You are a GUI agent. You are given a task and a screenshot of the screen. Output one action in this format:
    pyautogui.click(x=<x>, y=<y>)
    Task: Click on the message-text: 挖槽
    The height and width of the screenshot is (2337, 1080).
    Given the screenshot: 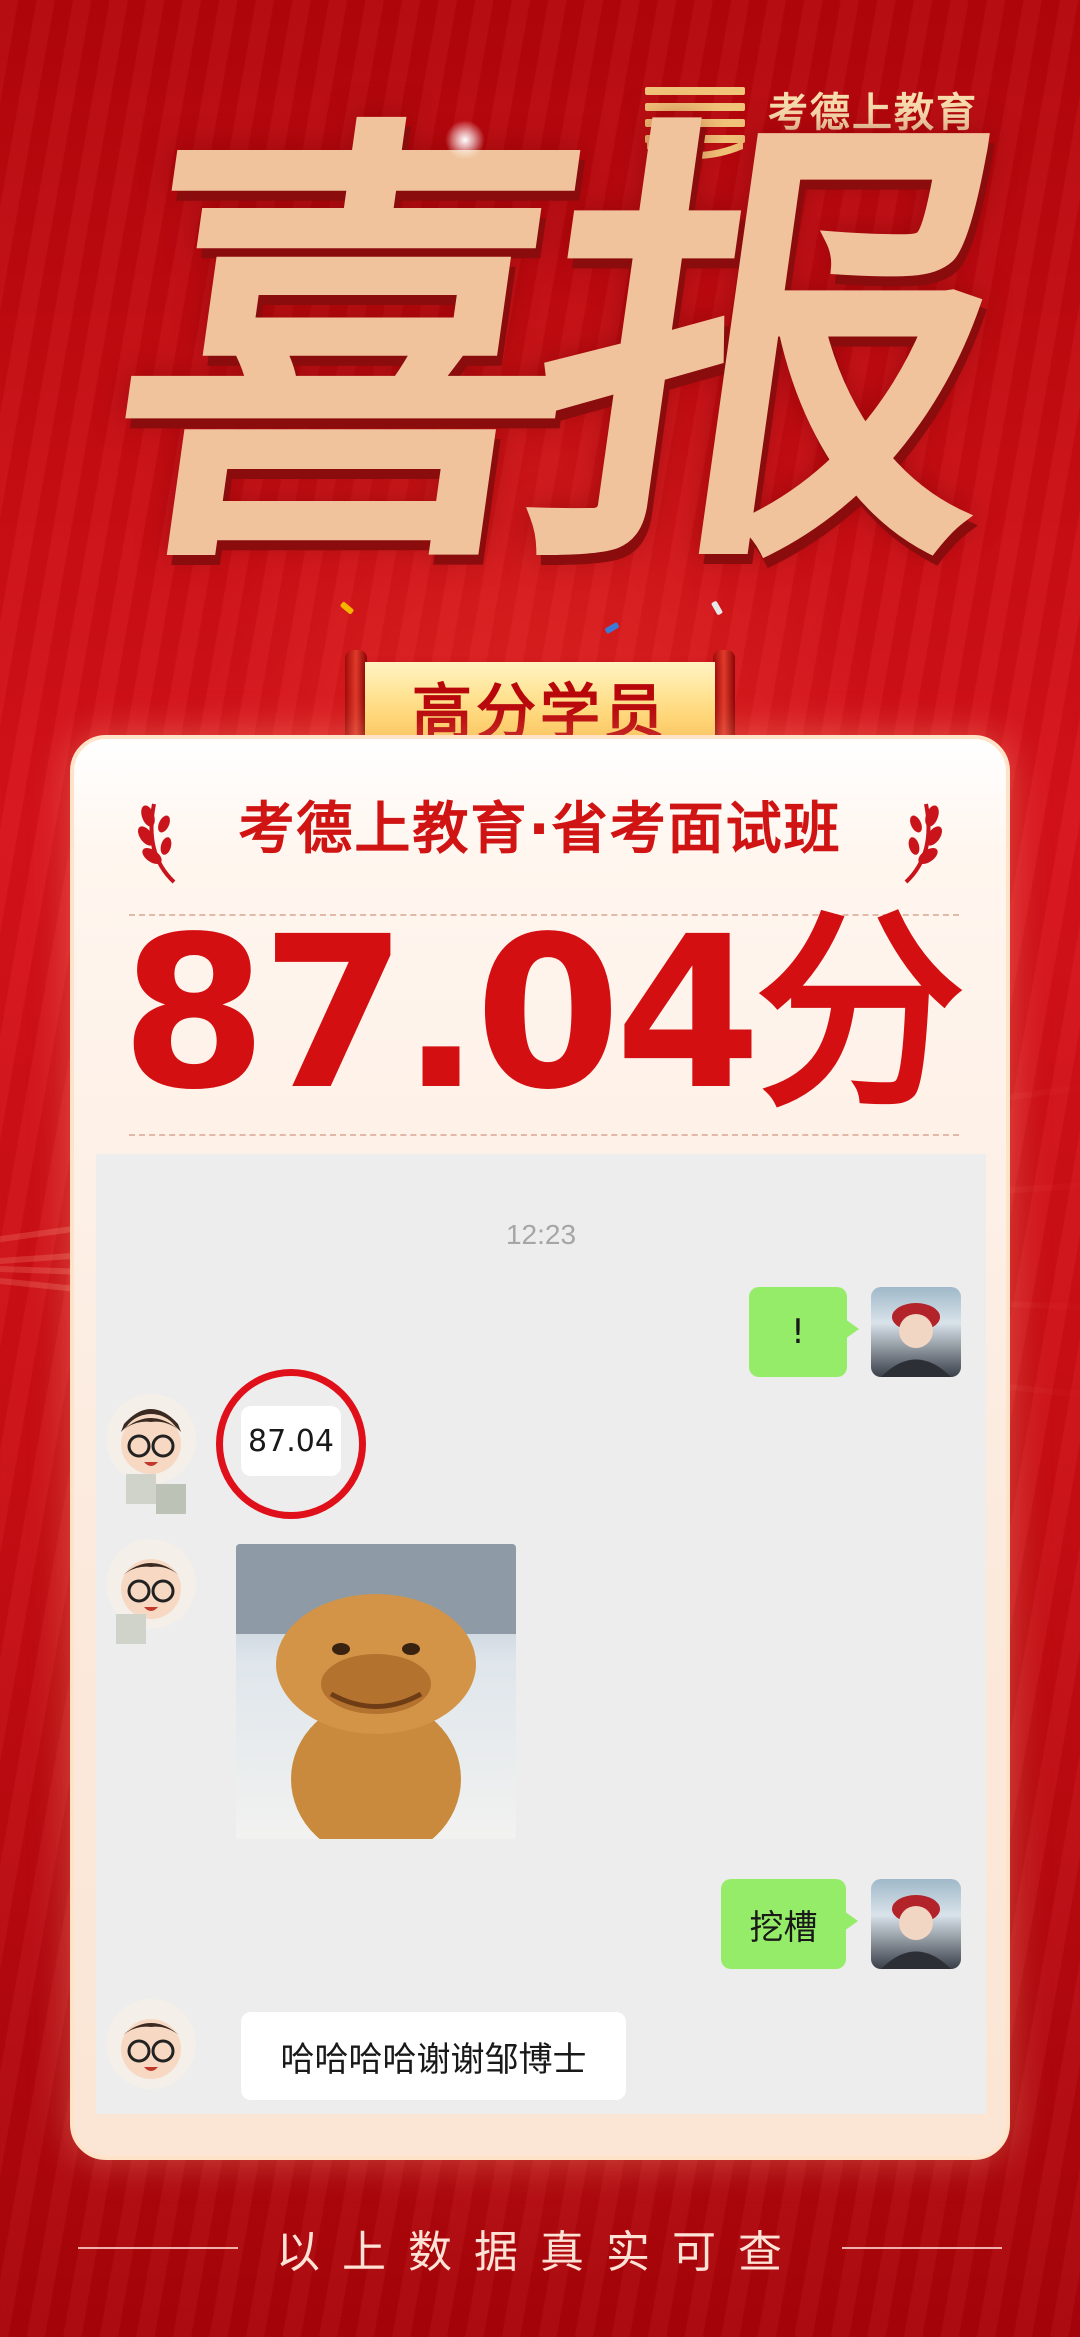 What is the action you would take?
    pyautogui.click(x=783, y=1927)
    